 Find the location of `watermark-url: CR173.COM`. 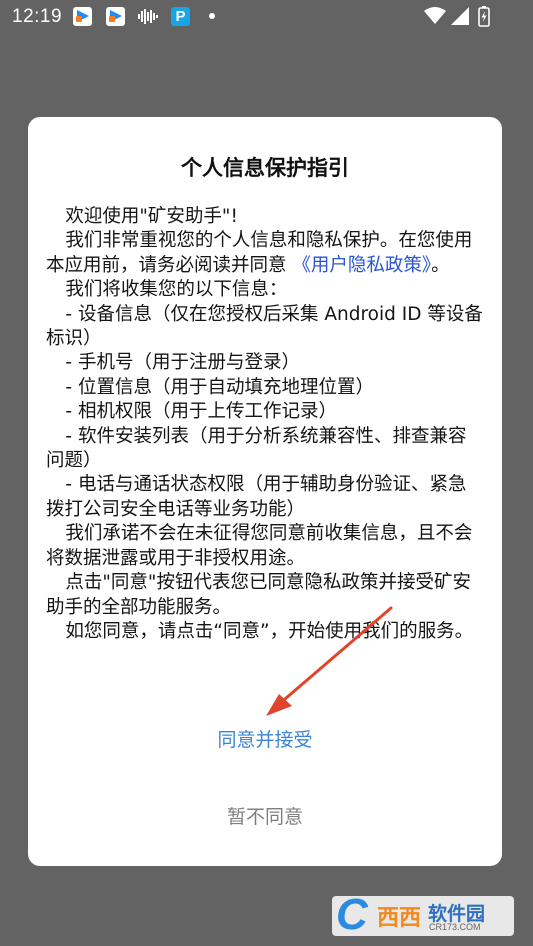

watermark-url: CR173.COM is located at coordinates (455, 927).